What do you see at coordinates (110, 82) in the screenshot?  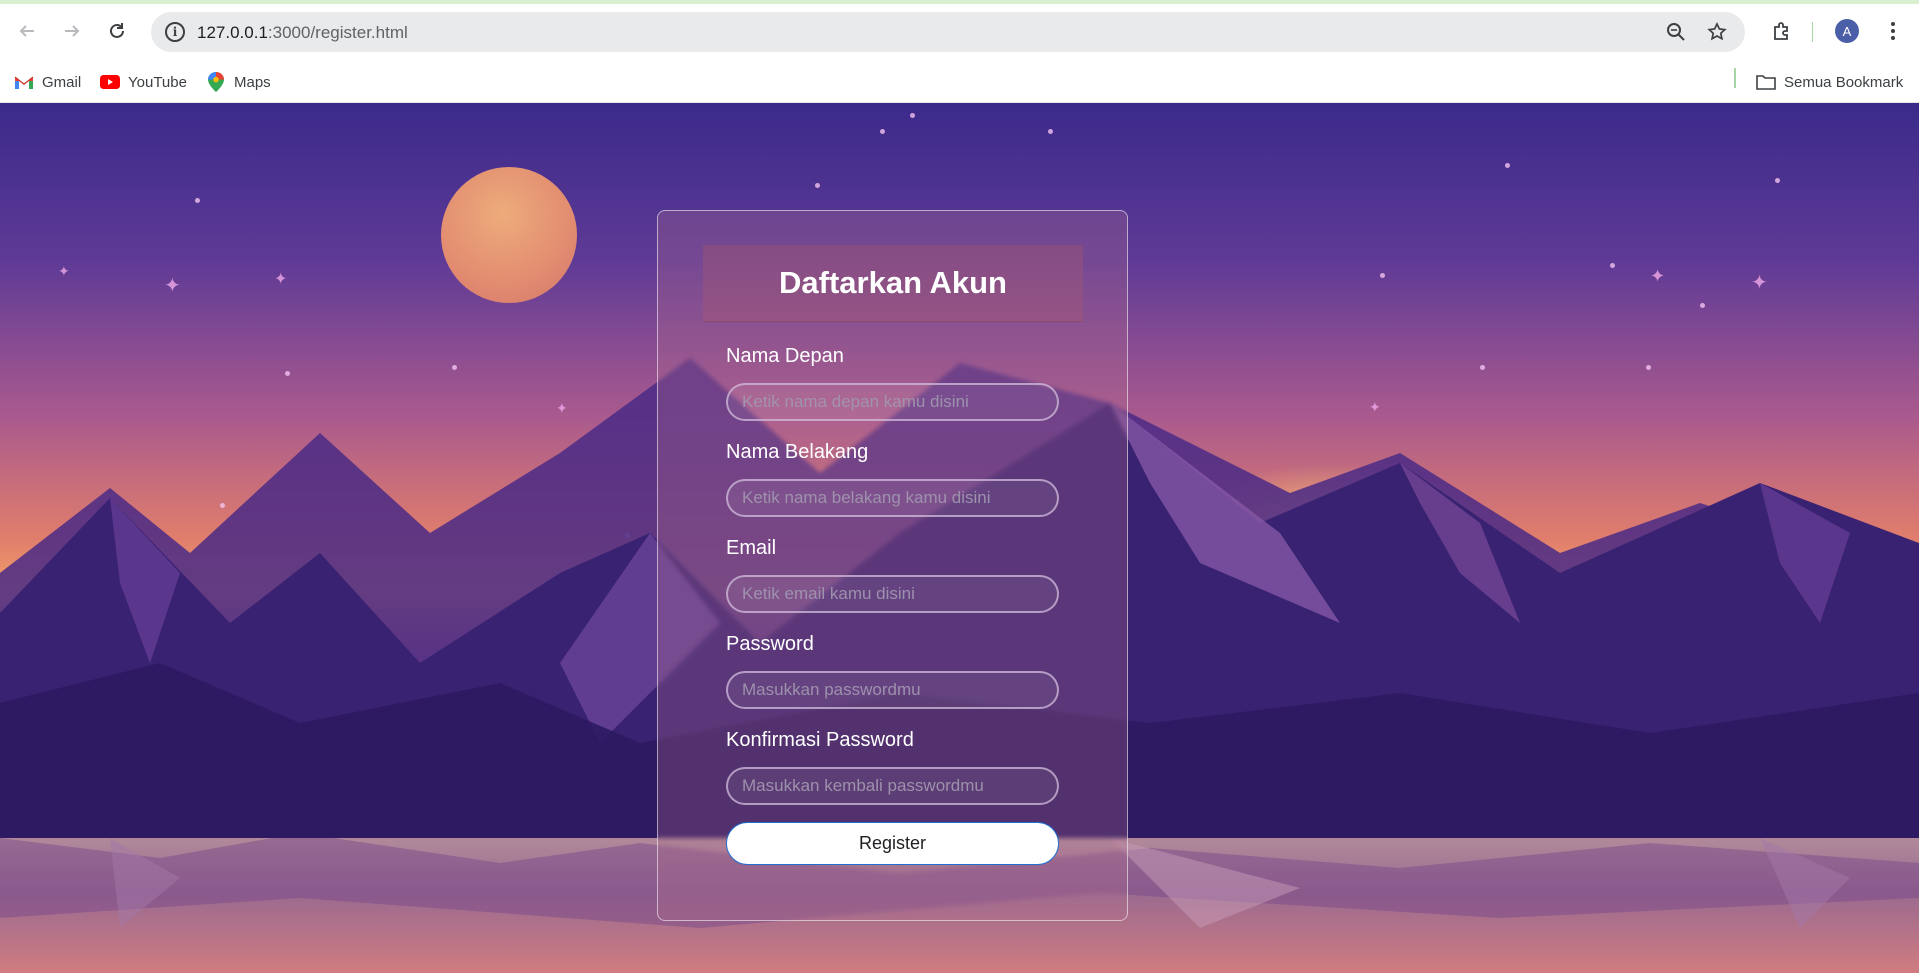 I see `youtube-icon` at bounding box center [110, 82].